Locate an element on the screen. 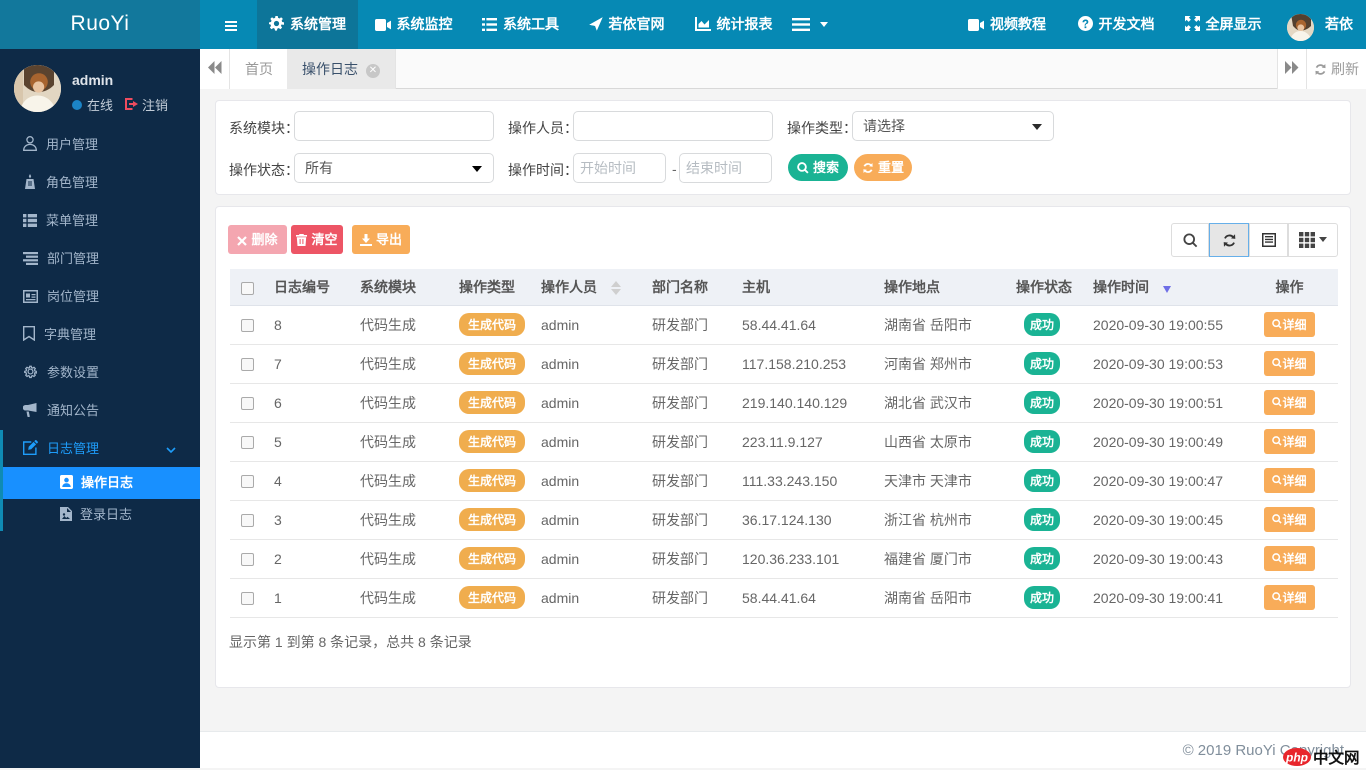  svg-text: php is located at coordinates (1296, 758).